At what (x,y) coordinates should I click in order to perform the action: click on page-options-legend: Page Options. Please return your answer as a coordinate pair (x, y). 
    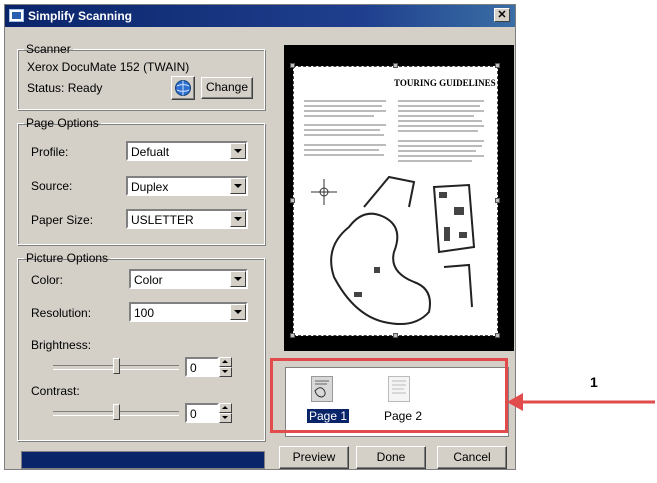
    Looking at the image, I should click on (62, 123).